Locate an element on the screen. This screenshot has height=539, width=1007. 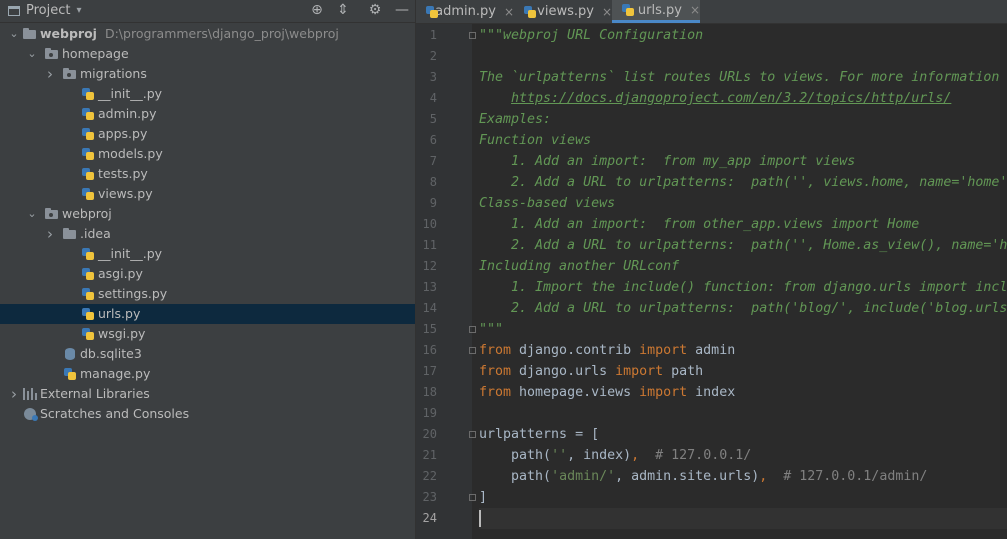
tree-item-label: models.py is located at coordinates (130, 153).